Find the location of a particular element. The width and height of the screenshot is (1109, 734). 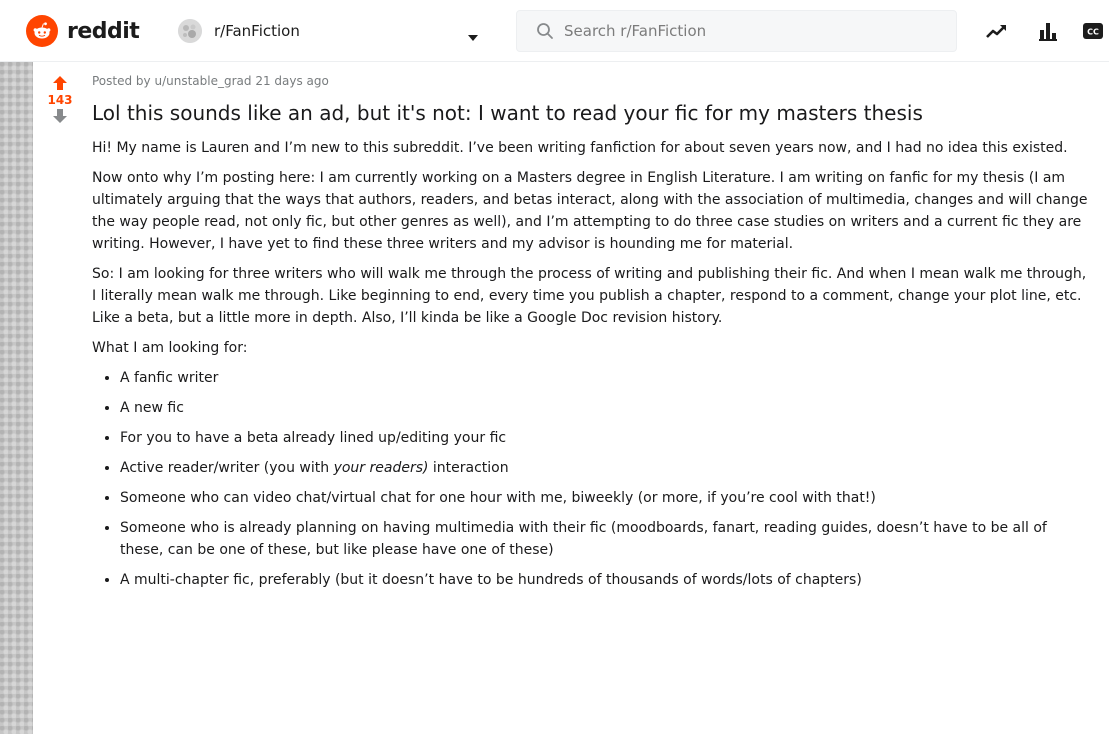

post-paragraph: What I am looking for: is located at coordinates (170, 348).